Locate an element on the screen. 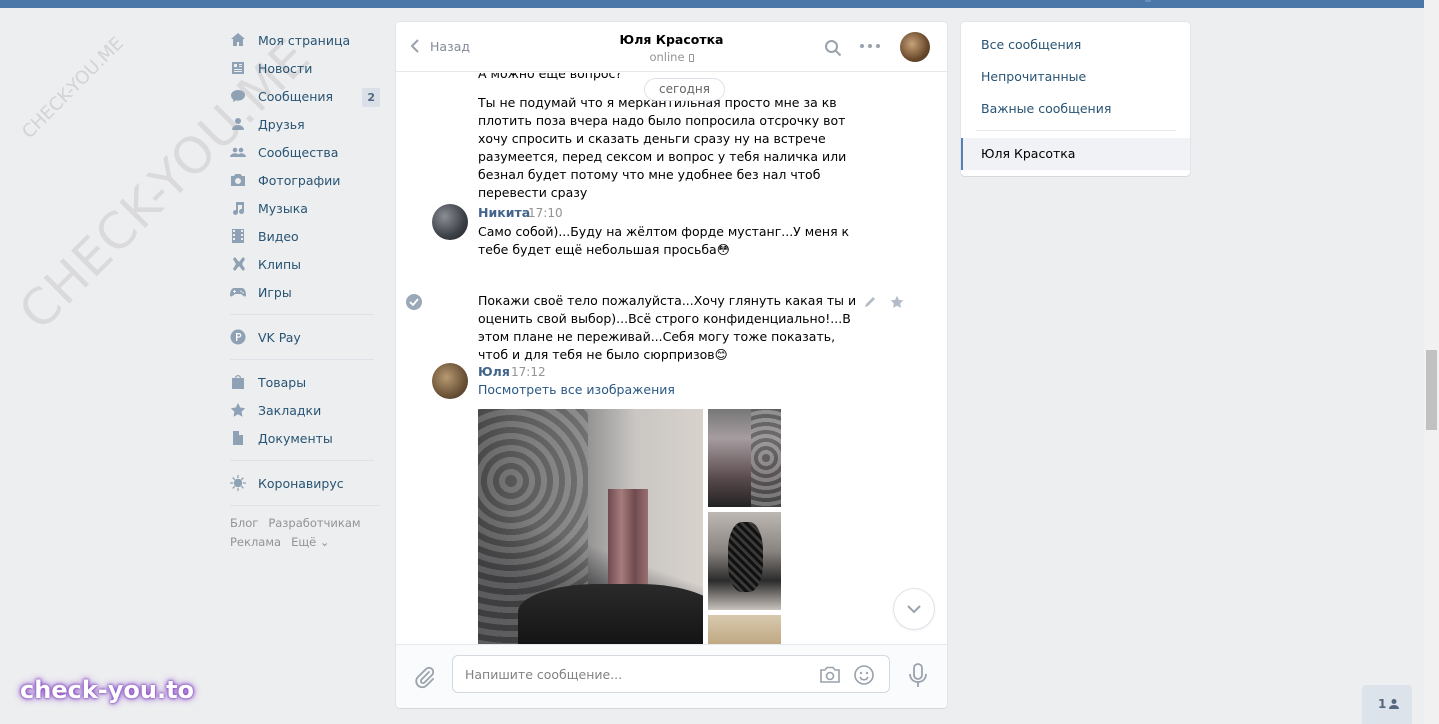  video-icon is located at coordinates (238, 236).